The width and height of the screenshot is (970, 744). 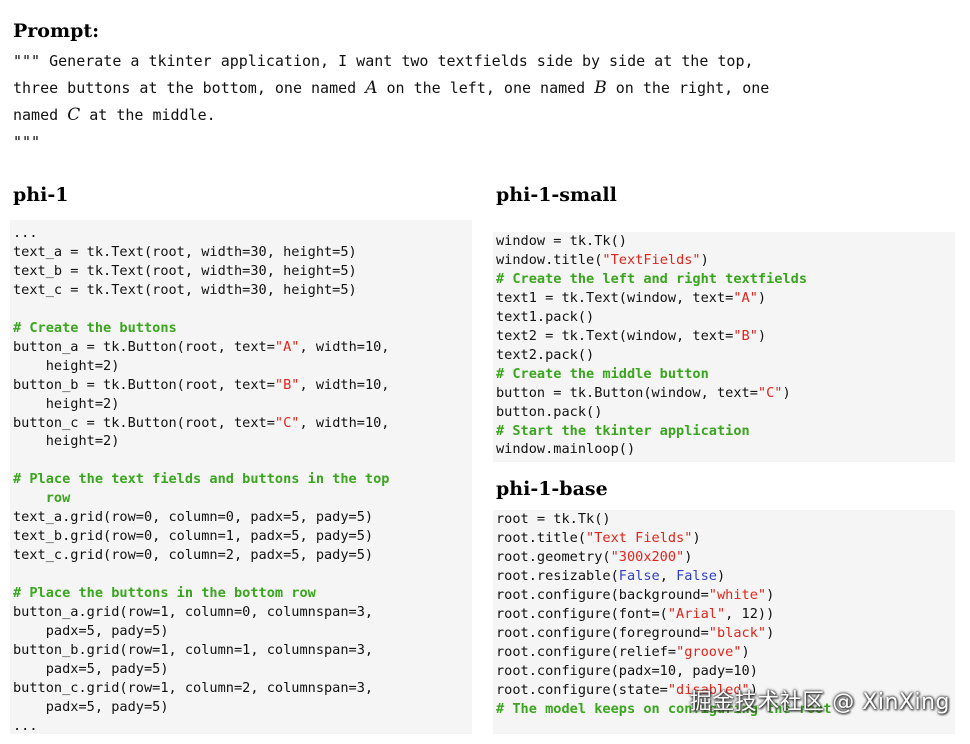 What do you see at coordinates (582, 613) in the screenshot?
I see `code-text: root.configure(font=(` at bounding box center [582, 613].